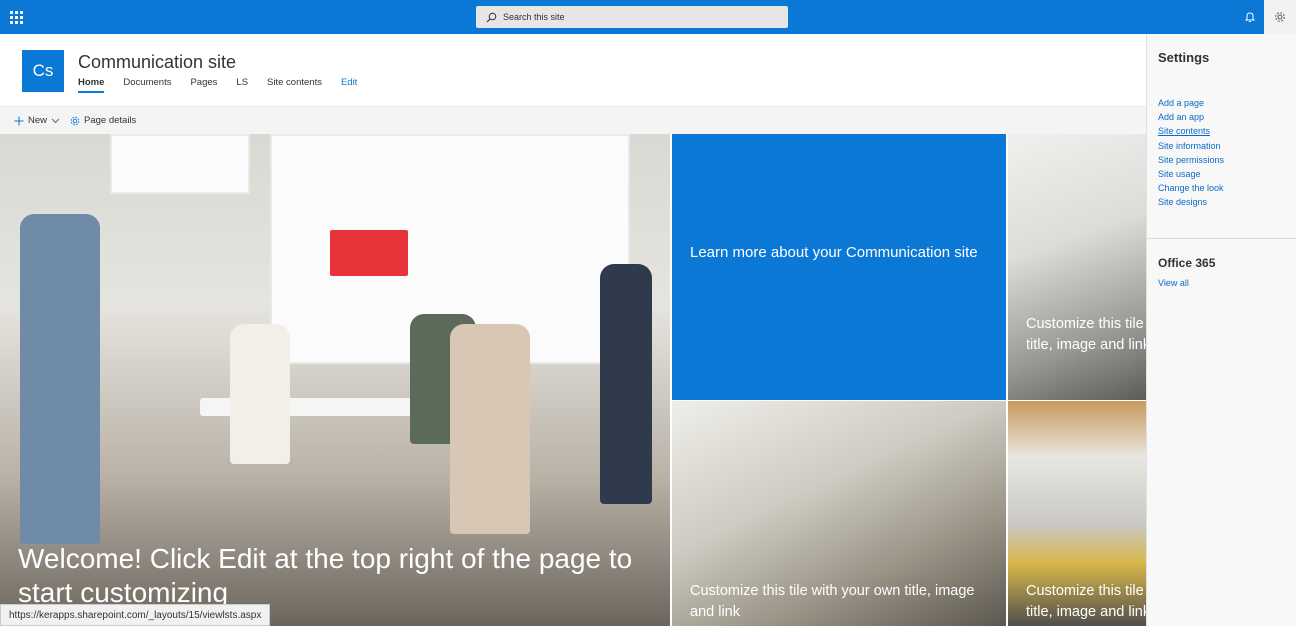 This screenshot has height=626, width=1296. What do you see at coordinates (157, 62) in the screenshot?
I see `site-title: Communication site` at bounding box center [157, 62].